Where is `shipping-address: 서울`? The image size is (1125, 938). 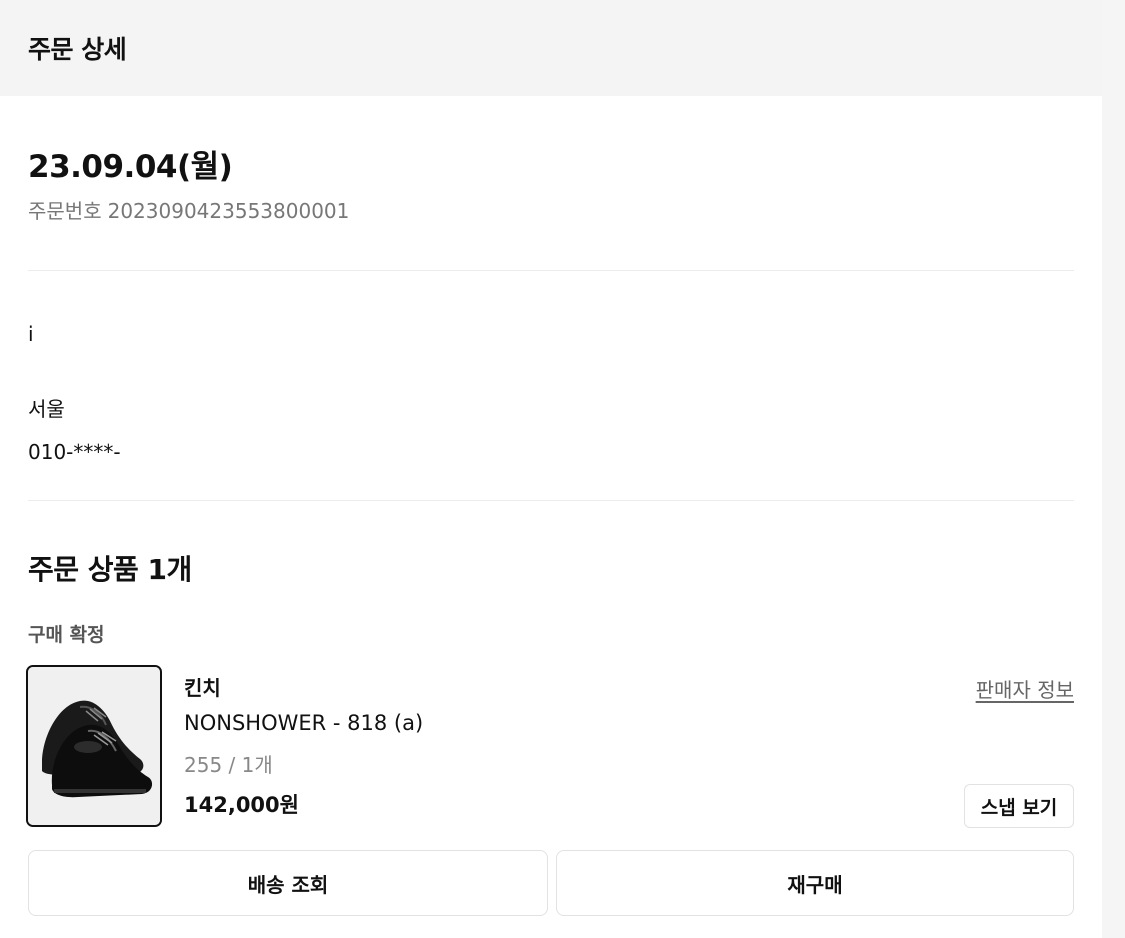
shipping-address: 서울 is located at coordinates (46, 409).